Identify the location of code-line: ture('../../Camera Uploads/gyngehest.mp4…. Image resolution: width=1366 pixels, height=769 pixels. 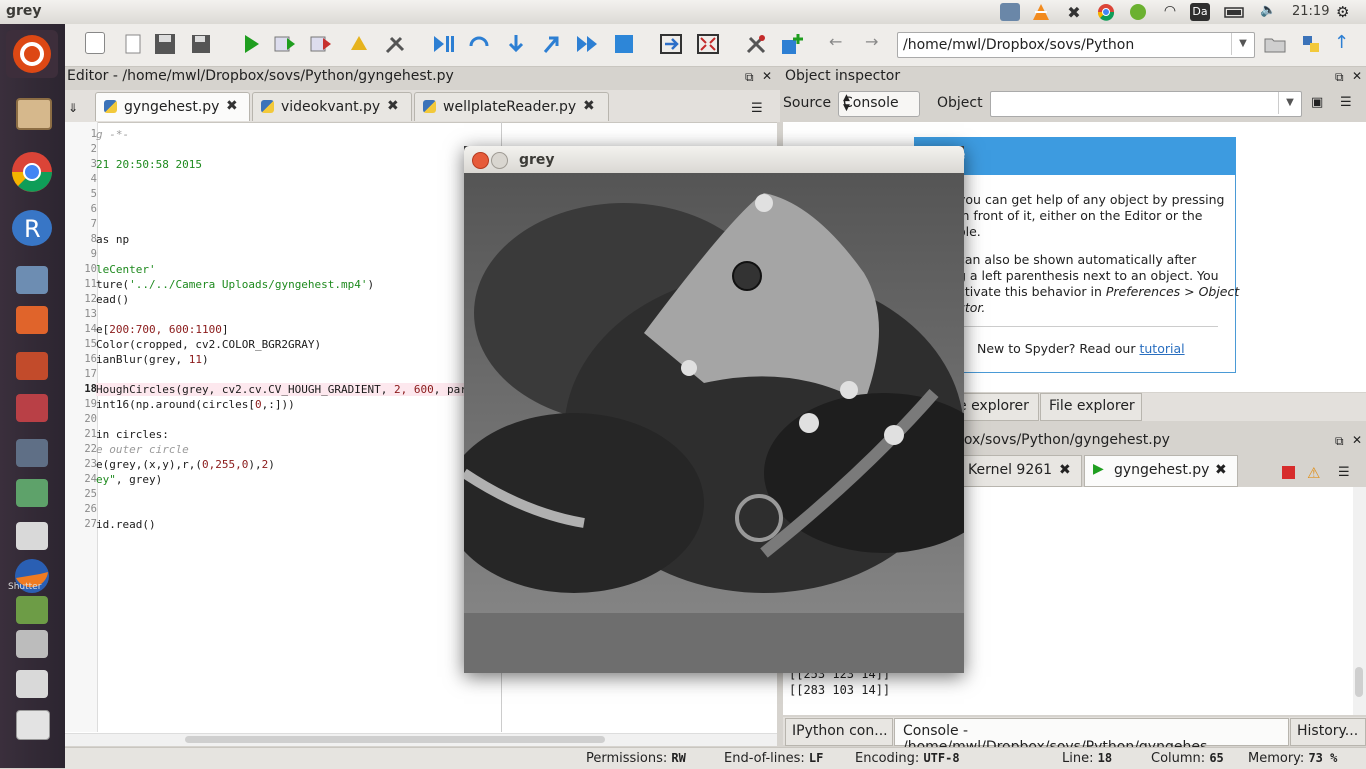
(235, 284).